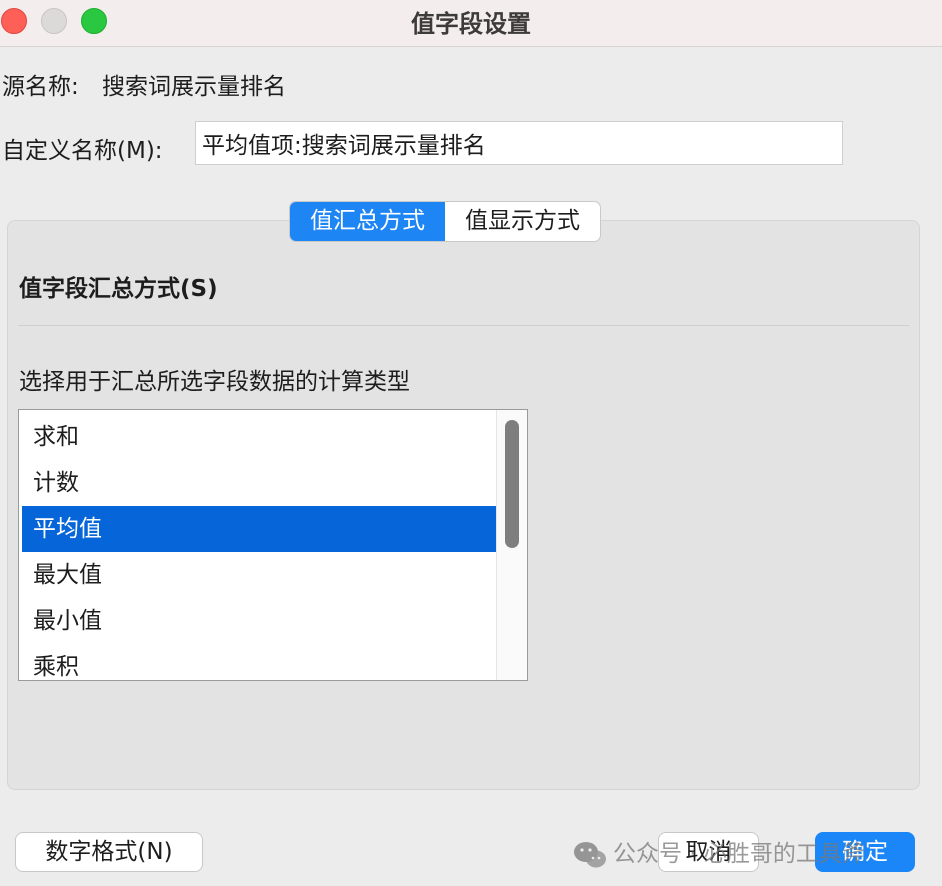 This screenshot has width=942, height=886. What do you see at coordinates (82, 151) in the screenshot?
I see `custom-name-label: 自定义名称(M):` at bounding box center [82, 151].